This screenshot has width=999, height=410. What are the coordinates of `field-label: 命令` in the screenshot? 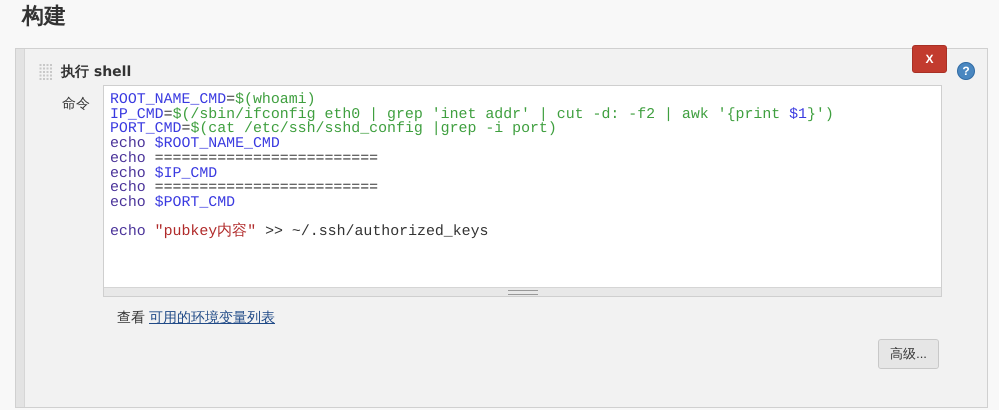 It's located at (76, 104).